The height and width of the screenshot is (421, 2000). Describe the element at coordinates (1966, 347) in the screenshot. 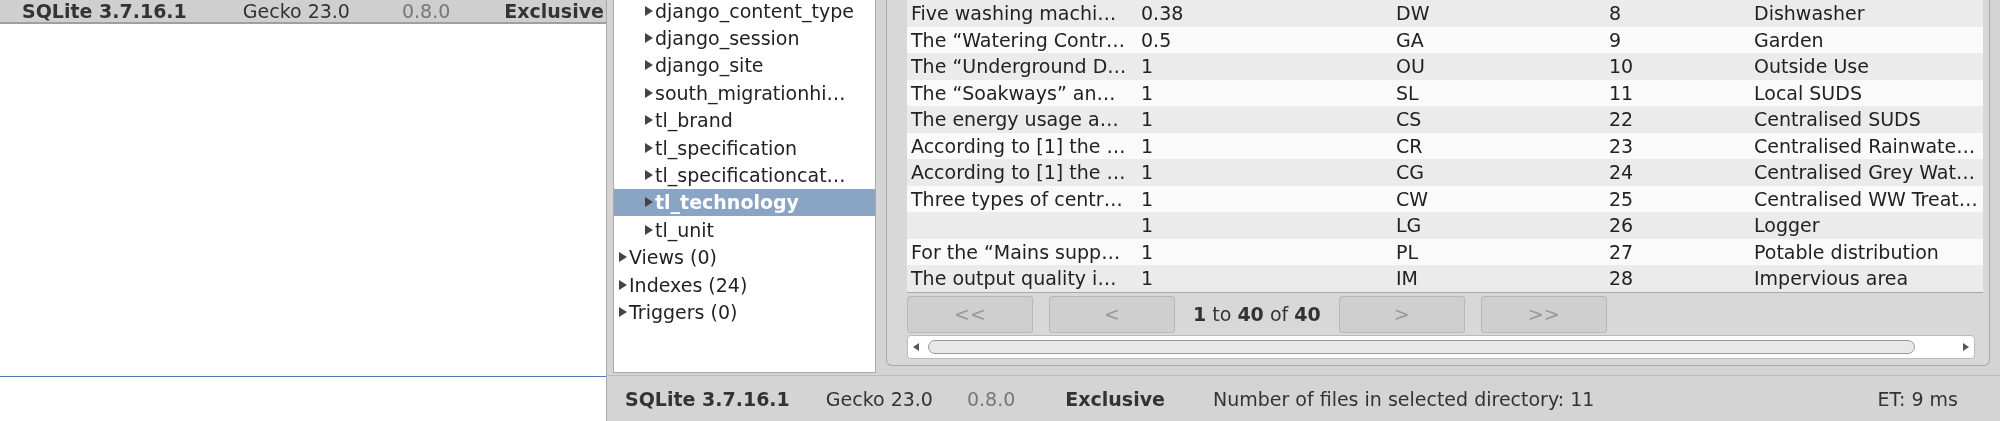

I see `scroll-right-icon` at that location.